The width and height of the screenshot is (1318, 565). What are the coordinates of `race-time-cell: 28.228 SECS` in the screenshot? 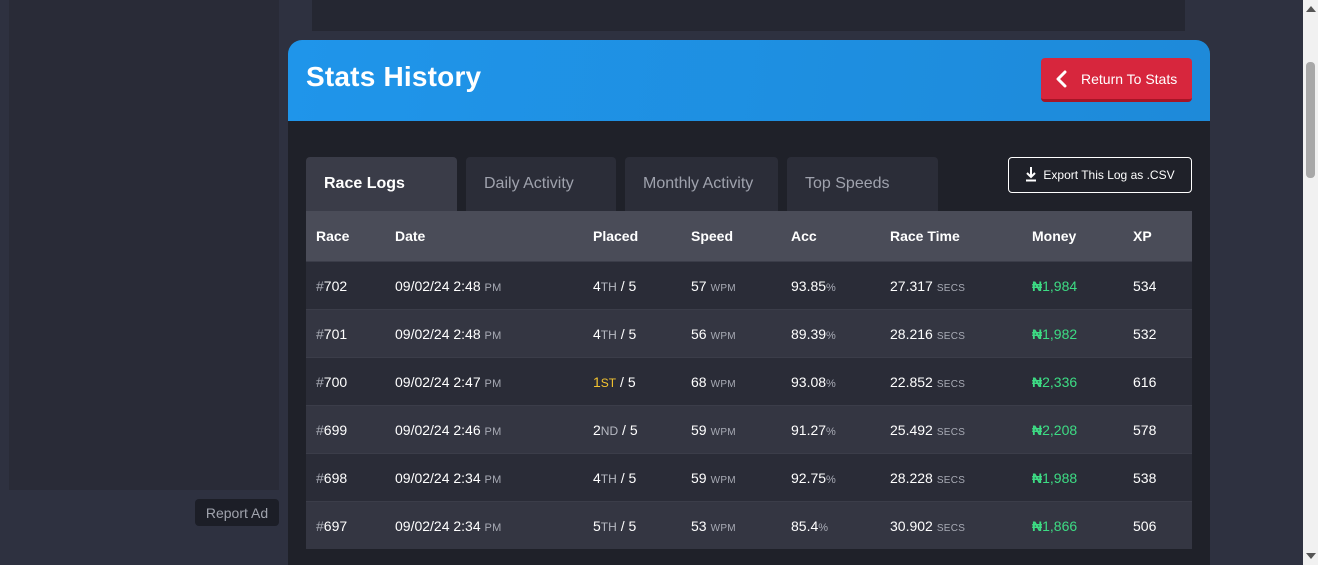 It's located at (951, 478).